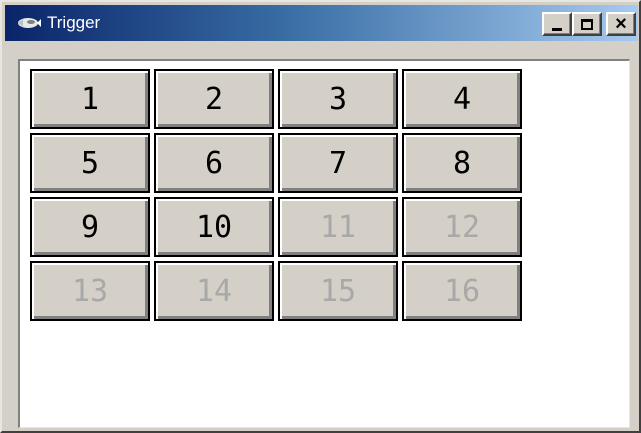  I want to click on close-button: ×, so click(621, 24).